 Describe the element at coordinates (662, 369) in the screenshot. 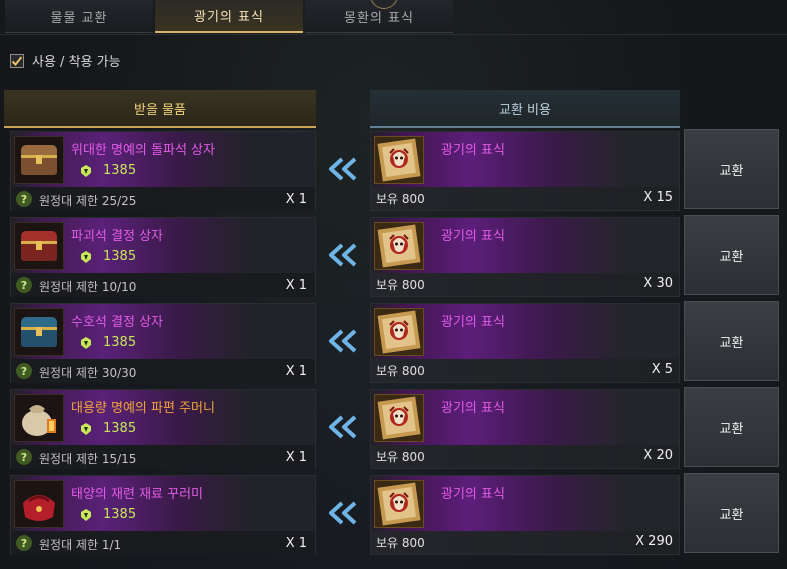

I see `cost-quantity: X 5` at that location.